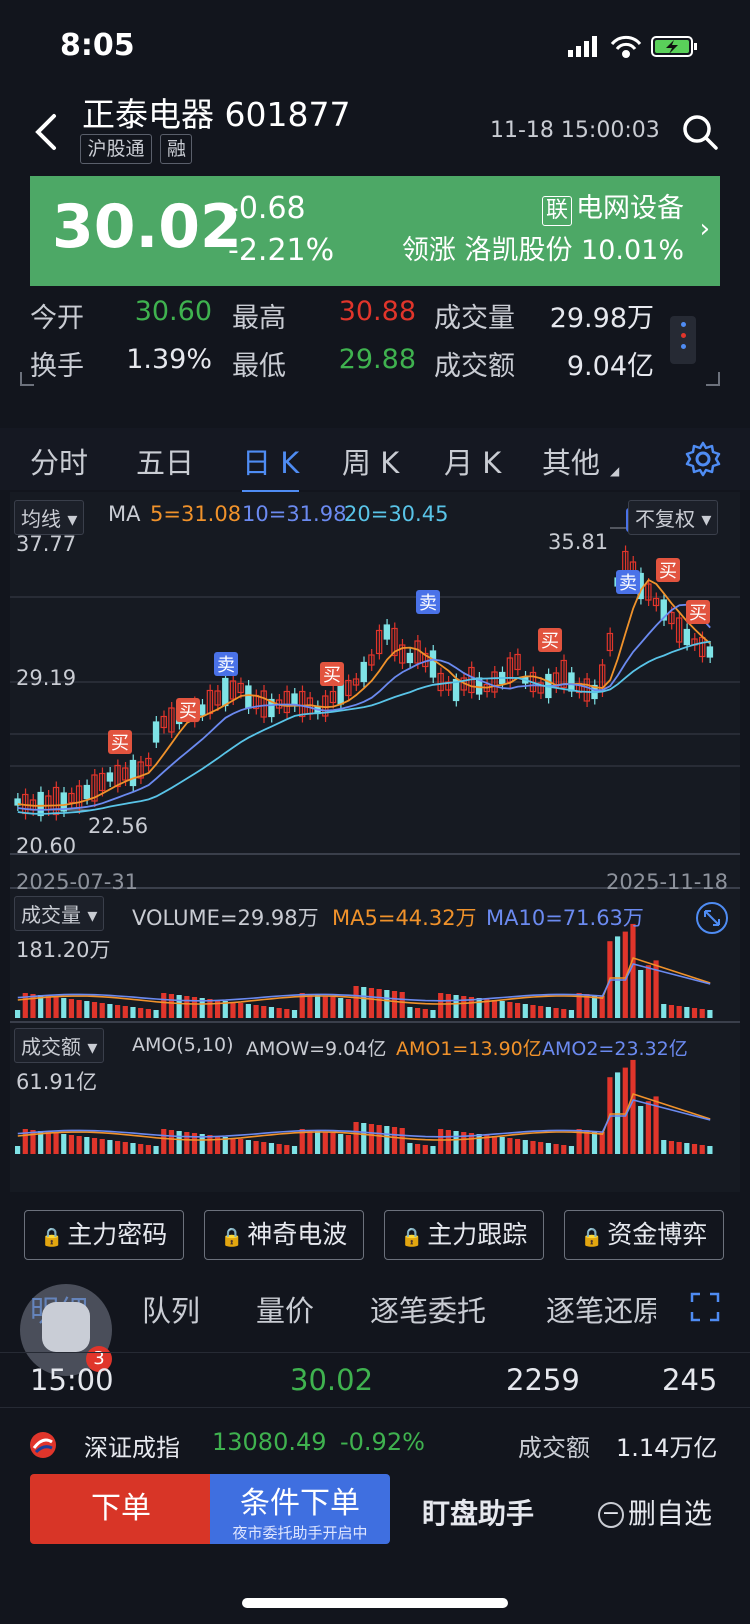 This screenshot has height=1624, width=750. Describe the element at coordinates (632, 46) in the screenshot. I see `status-icons` at that location.